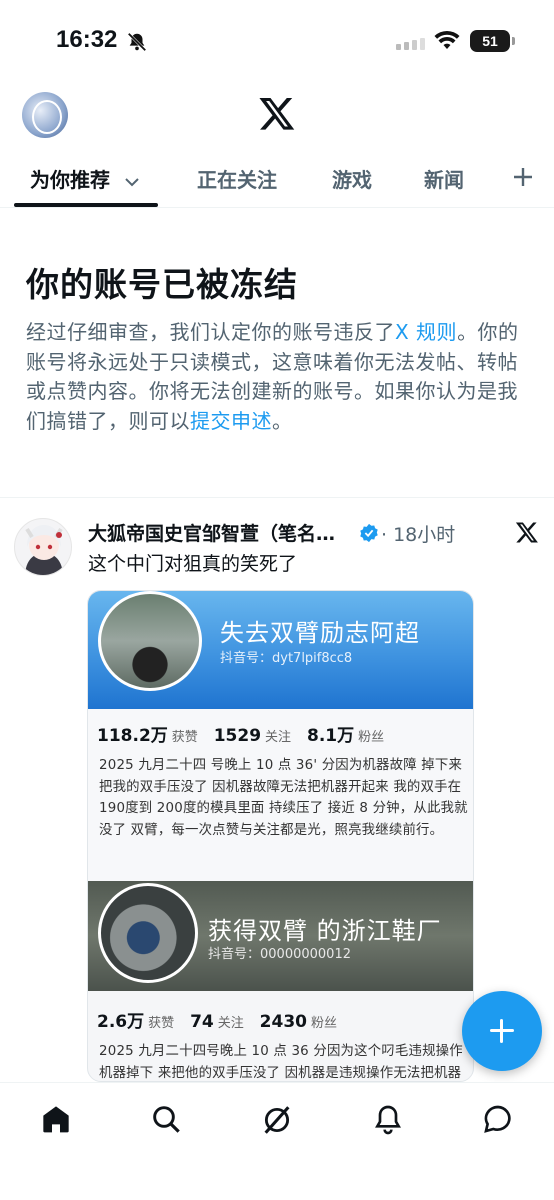 The height and width of the screenshot is (1200, 554). I want to click on notice-text-3: 。, so click(282, 420).